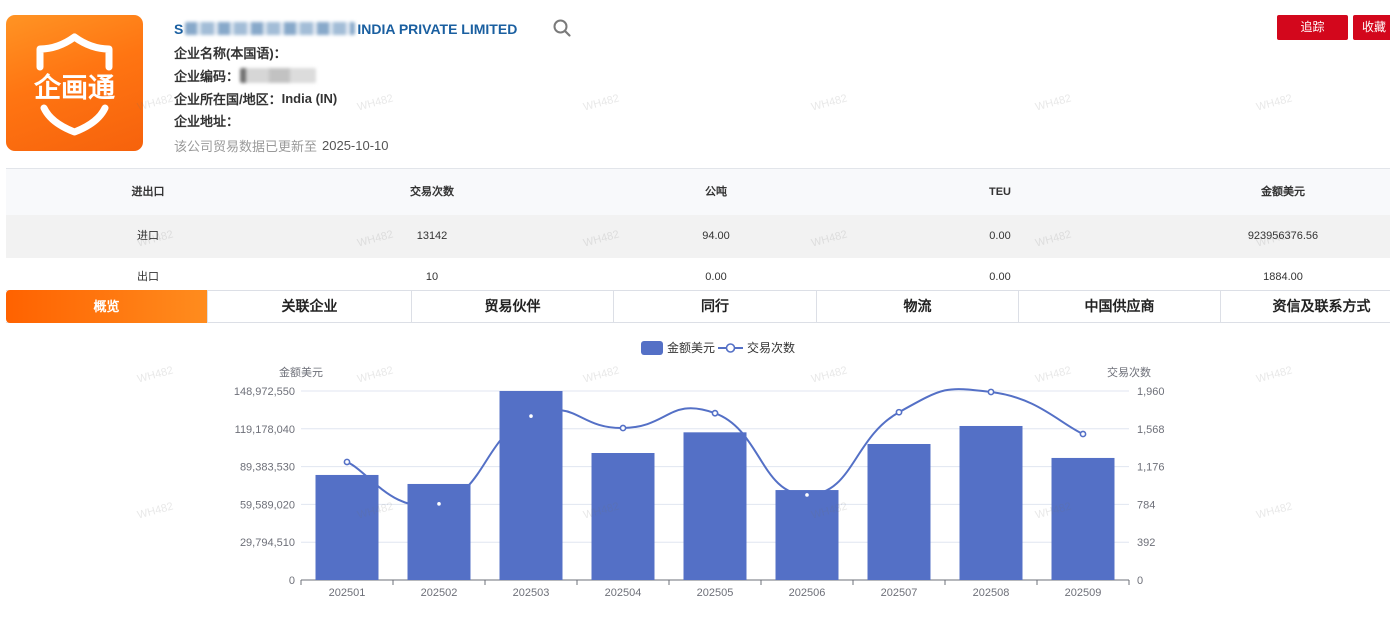 The image size is (1390, 623). I want to click on table-cell: 进口, so click(148, 236).